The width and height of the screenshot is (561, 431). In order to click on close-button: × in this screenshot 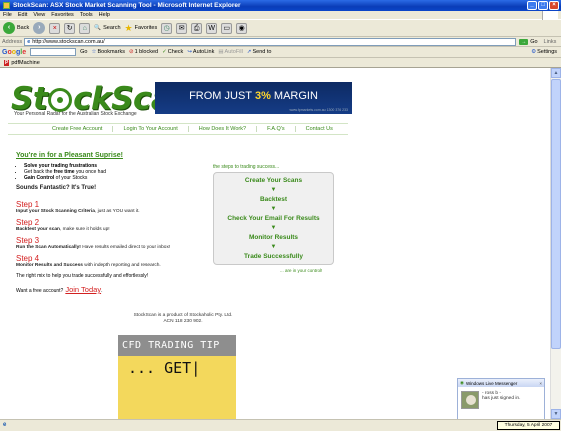, I will do `click(554, 5)`.